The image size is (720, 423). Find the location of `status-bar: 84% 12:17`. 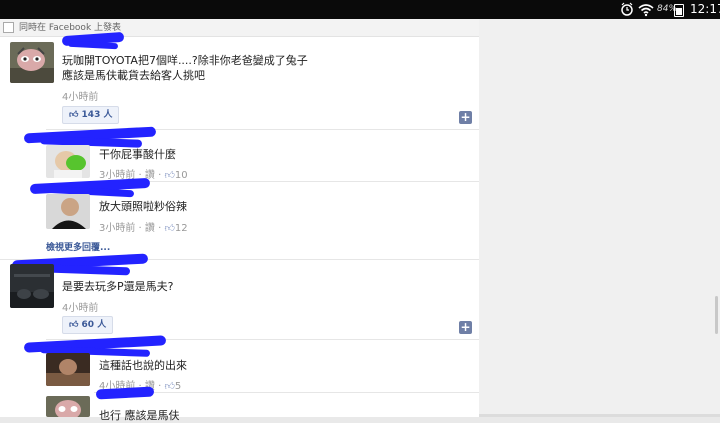

status-bar: 84% 12:17 is located at coordinates (360, 9).